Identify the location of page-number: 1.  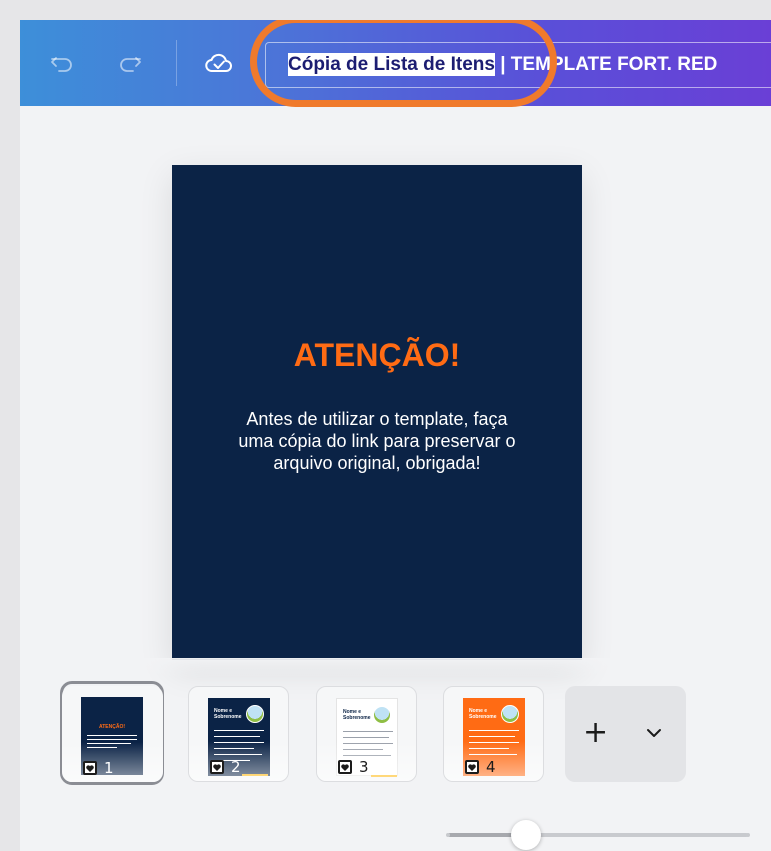
(109, 768).